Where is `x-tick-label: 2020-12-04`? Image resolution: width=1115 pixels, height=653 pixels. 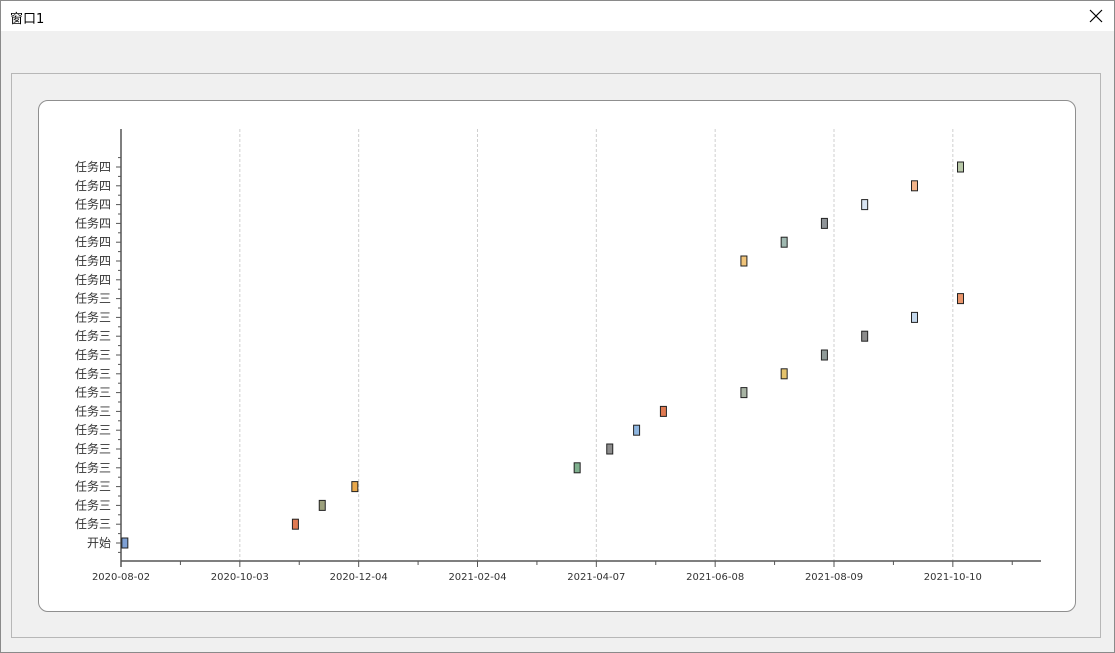
x-tick-label: 2020-12-04 is located at coordinates (359, 577).